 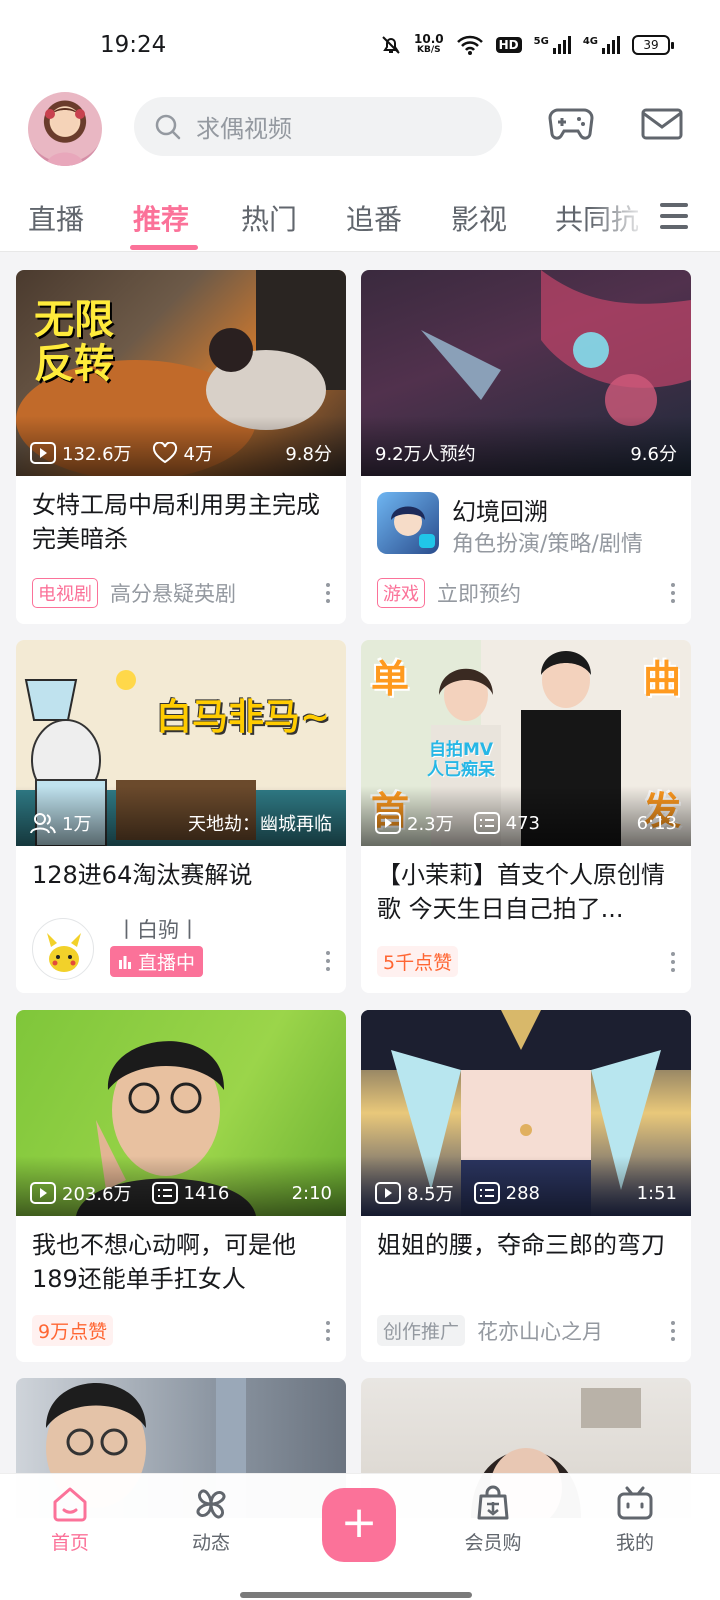 I want to click on avatar-illustration, so click(x=65, y=137).